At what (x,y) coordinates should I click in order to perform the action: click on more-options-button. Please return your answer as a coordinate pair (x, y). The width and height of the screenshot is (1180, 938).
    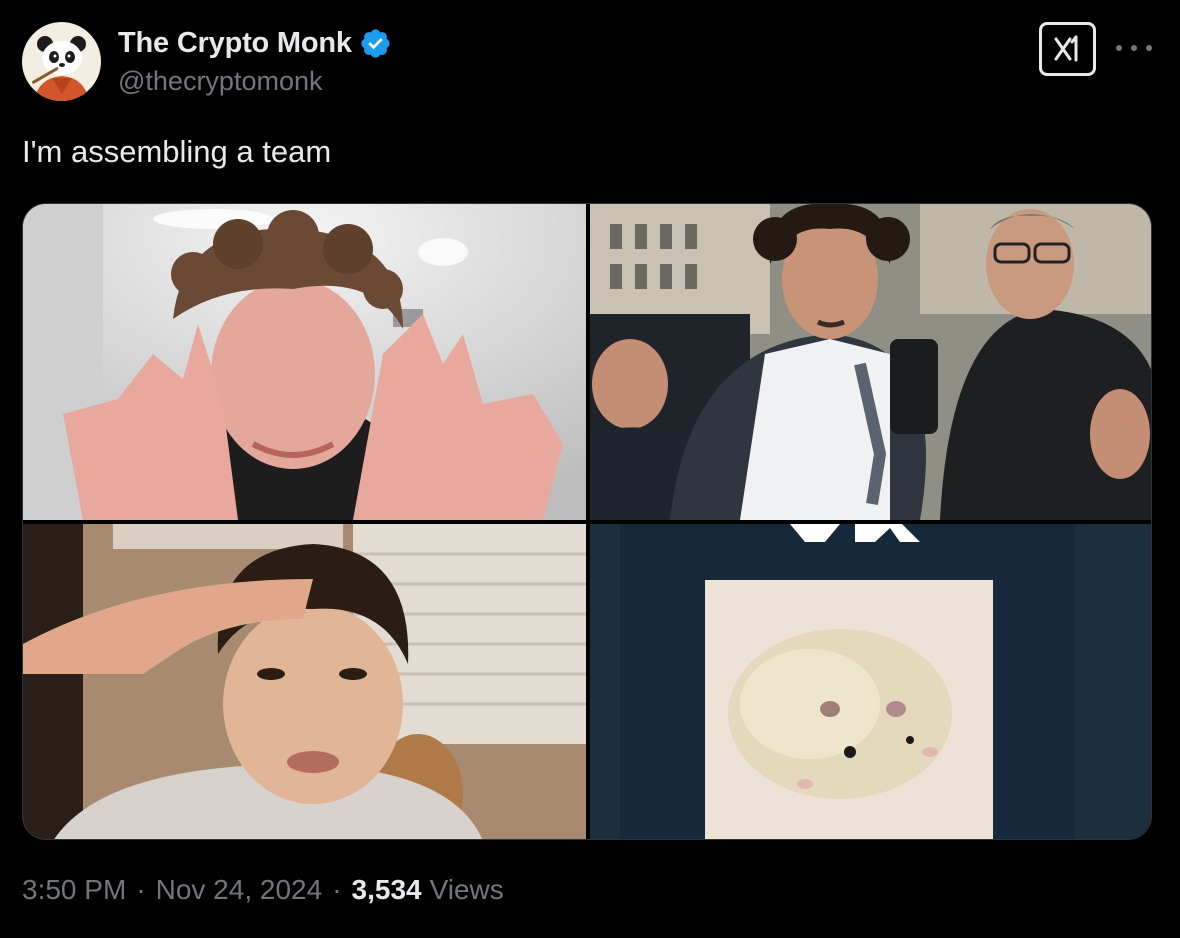
    Looking at the image, I should click on (1134, 48).